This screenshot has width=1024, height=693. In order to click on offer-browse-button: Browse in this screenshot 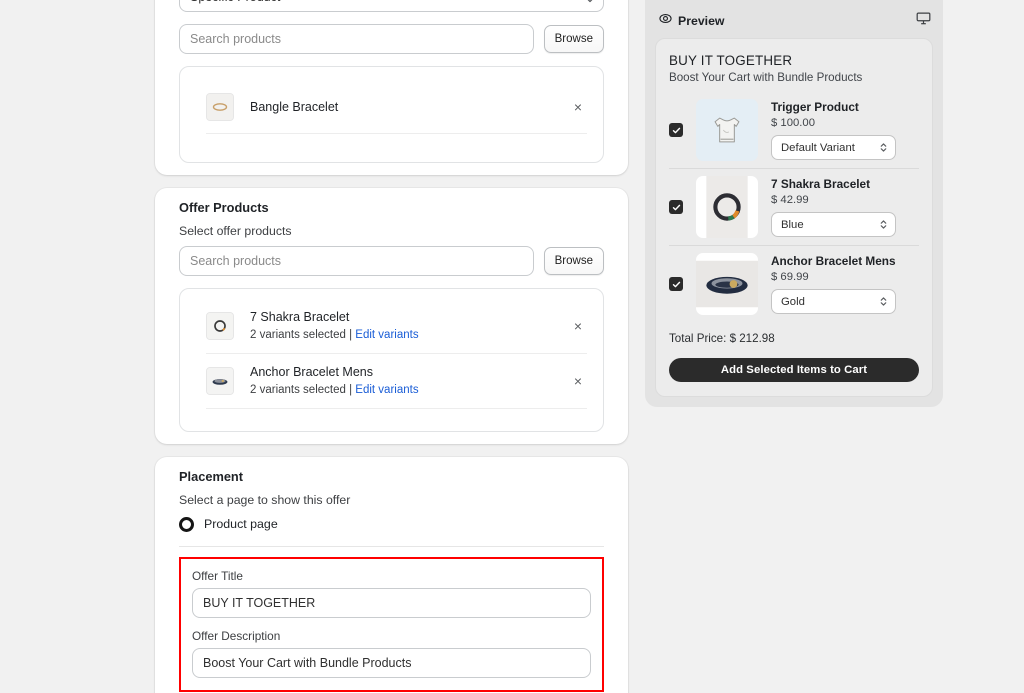, I will do `click(573, 261)`.